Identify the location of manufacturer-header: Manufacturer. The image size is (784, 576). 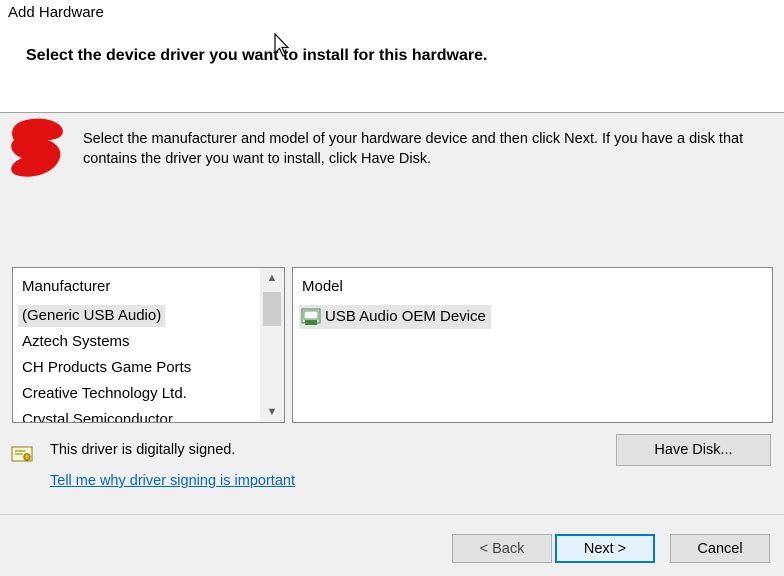
(66, 286).